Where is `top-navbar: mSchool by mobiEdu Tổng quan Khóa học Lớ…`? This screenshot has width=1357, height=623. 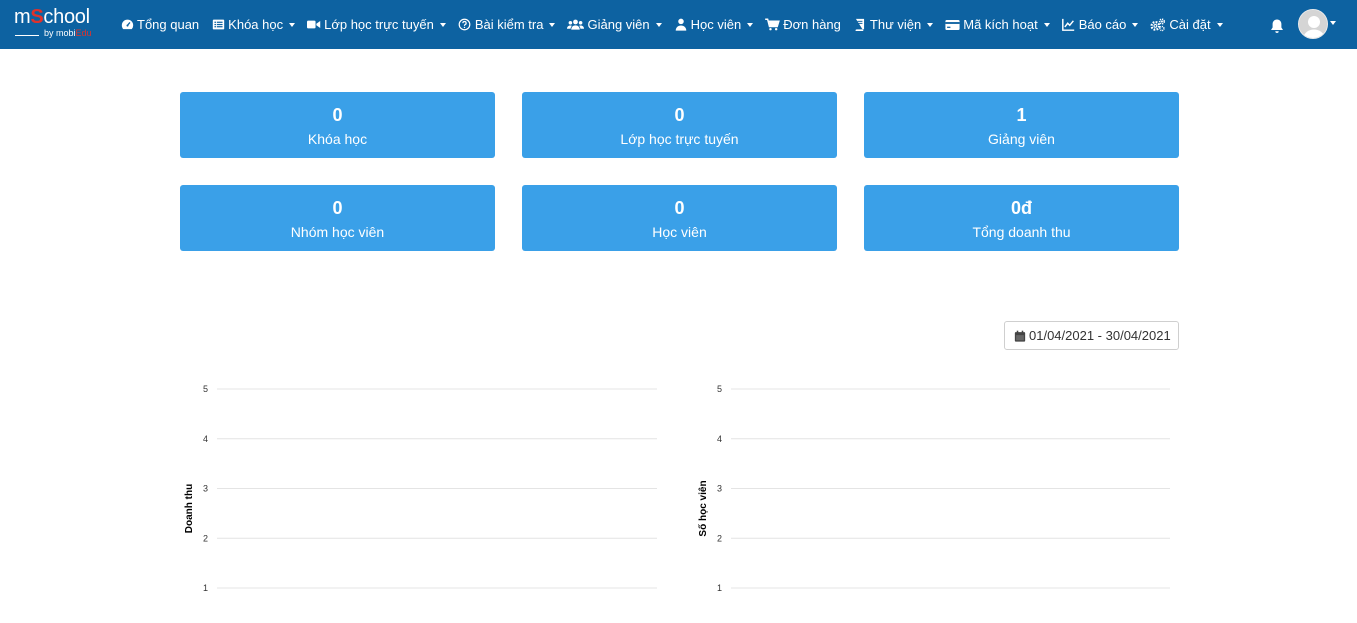
top-navbar: mSchool by mobiEdu Tổng quan Khóa học Lớ… is located at coordinates (678, 24).